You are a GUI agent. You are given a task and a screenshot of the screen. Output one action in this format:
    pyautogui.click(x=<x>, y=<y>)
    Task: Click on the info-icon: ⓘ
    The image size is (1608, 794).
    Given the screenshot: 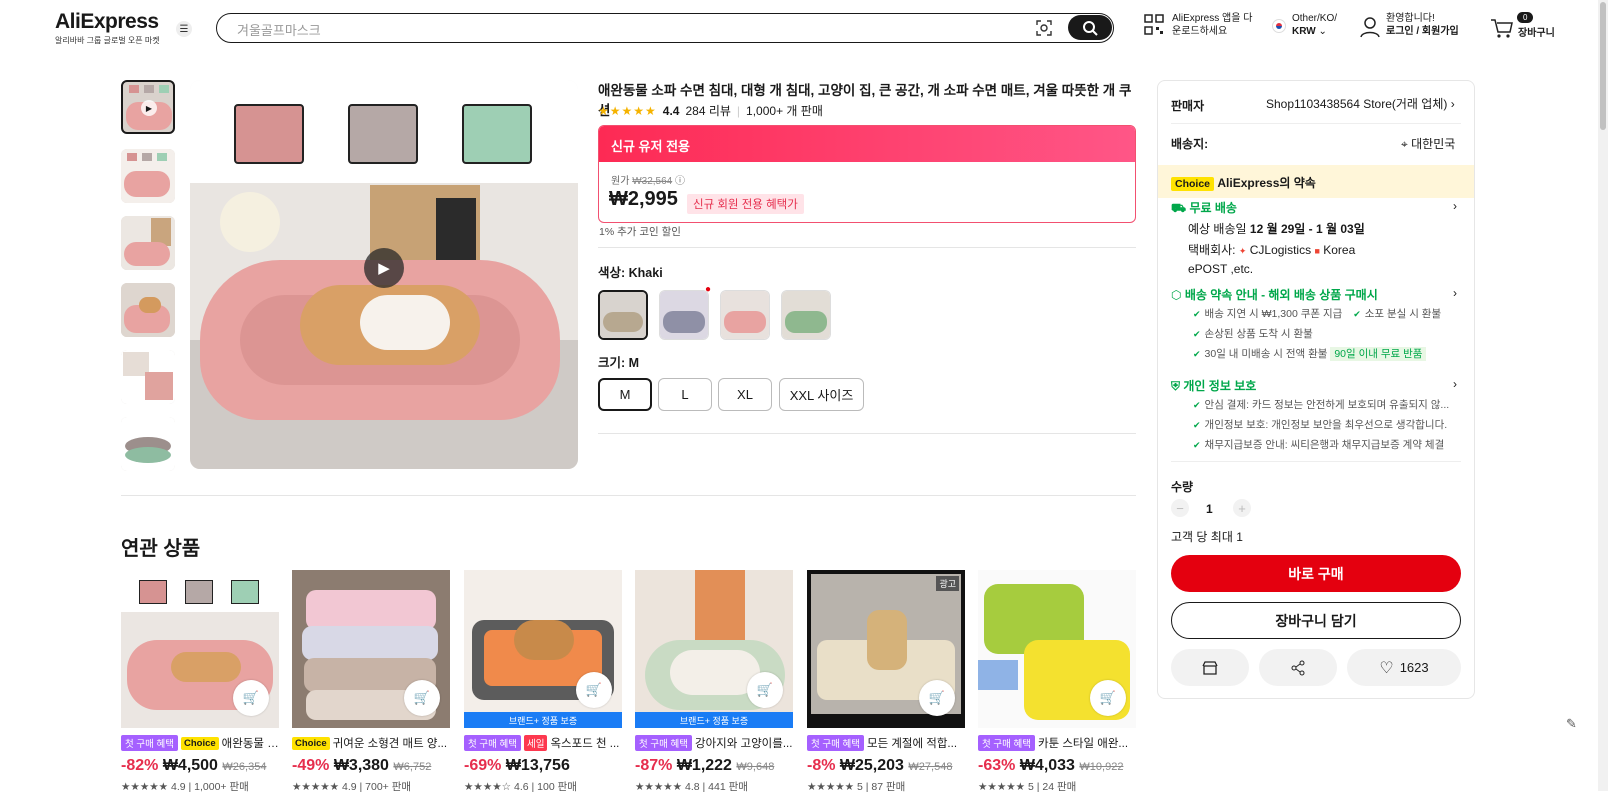 What is the action you would take?
    pyautogui.click(x=680, y=181)
    